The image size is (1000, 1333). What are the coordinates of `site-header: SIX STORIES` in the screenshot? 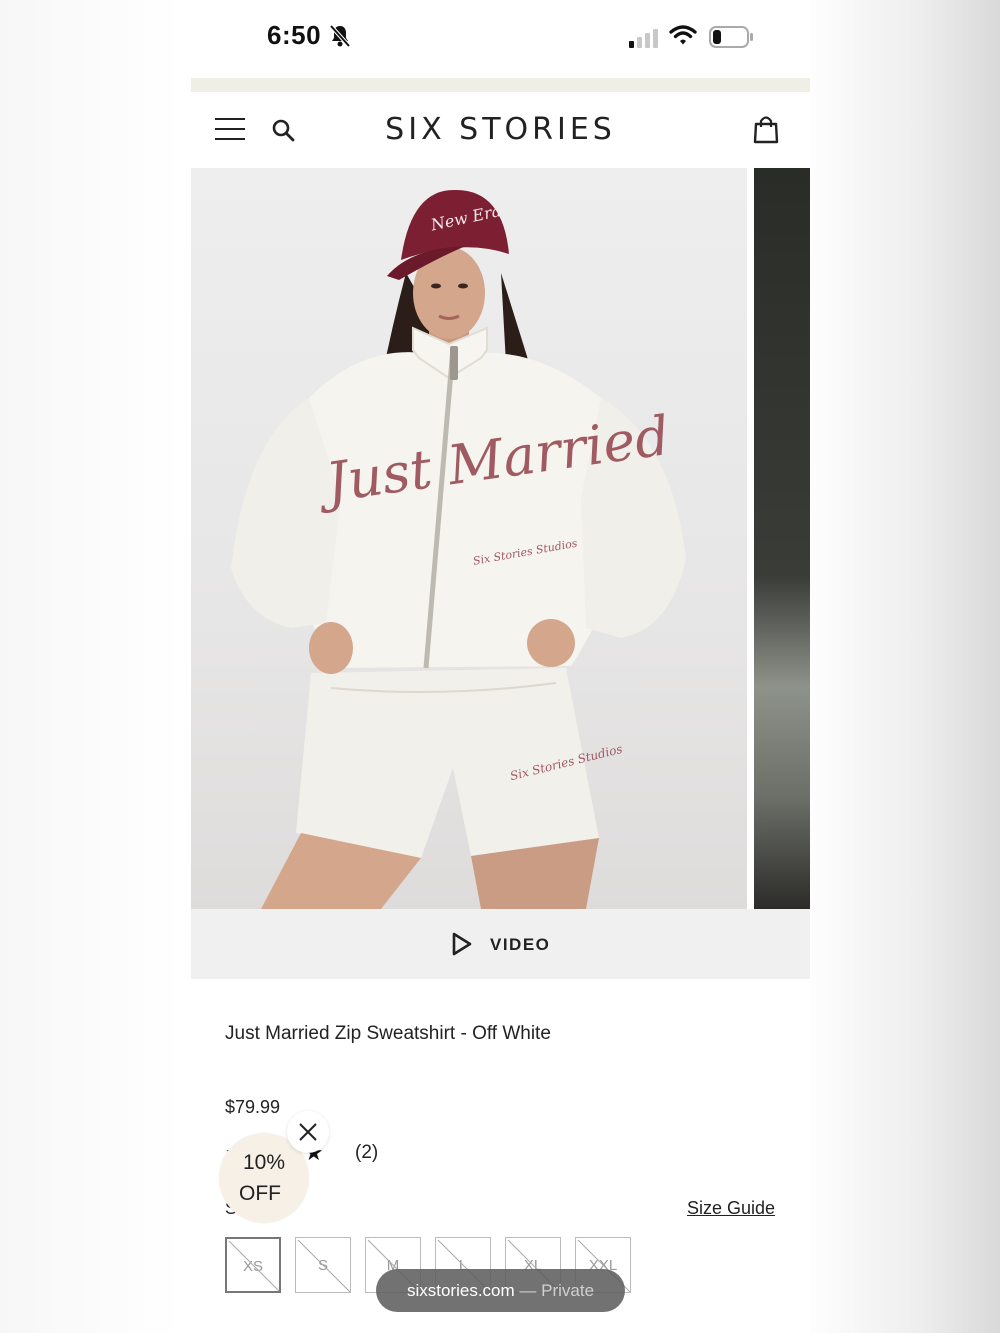 It's located at (500, 130).